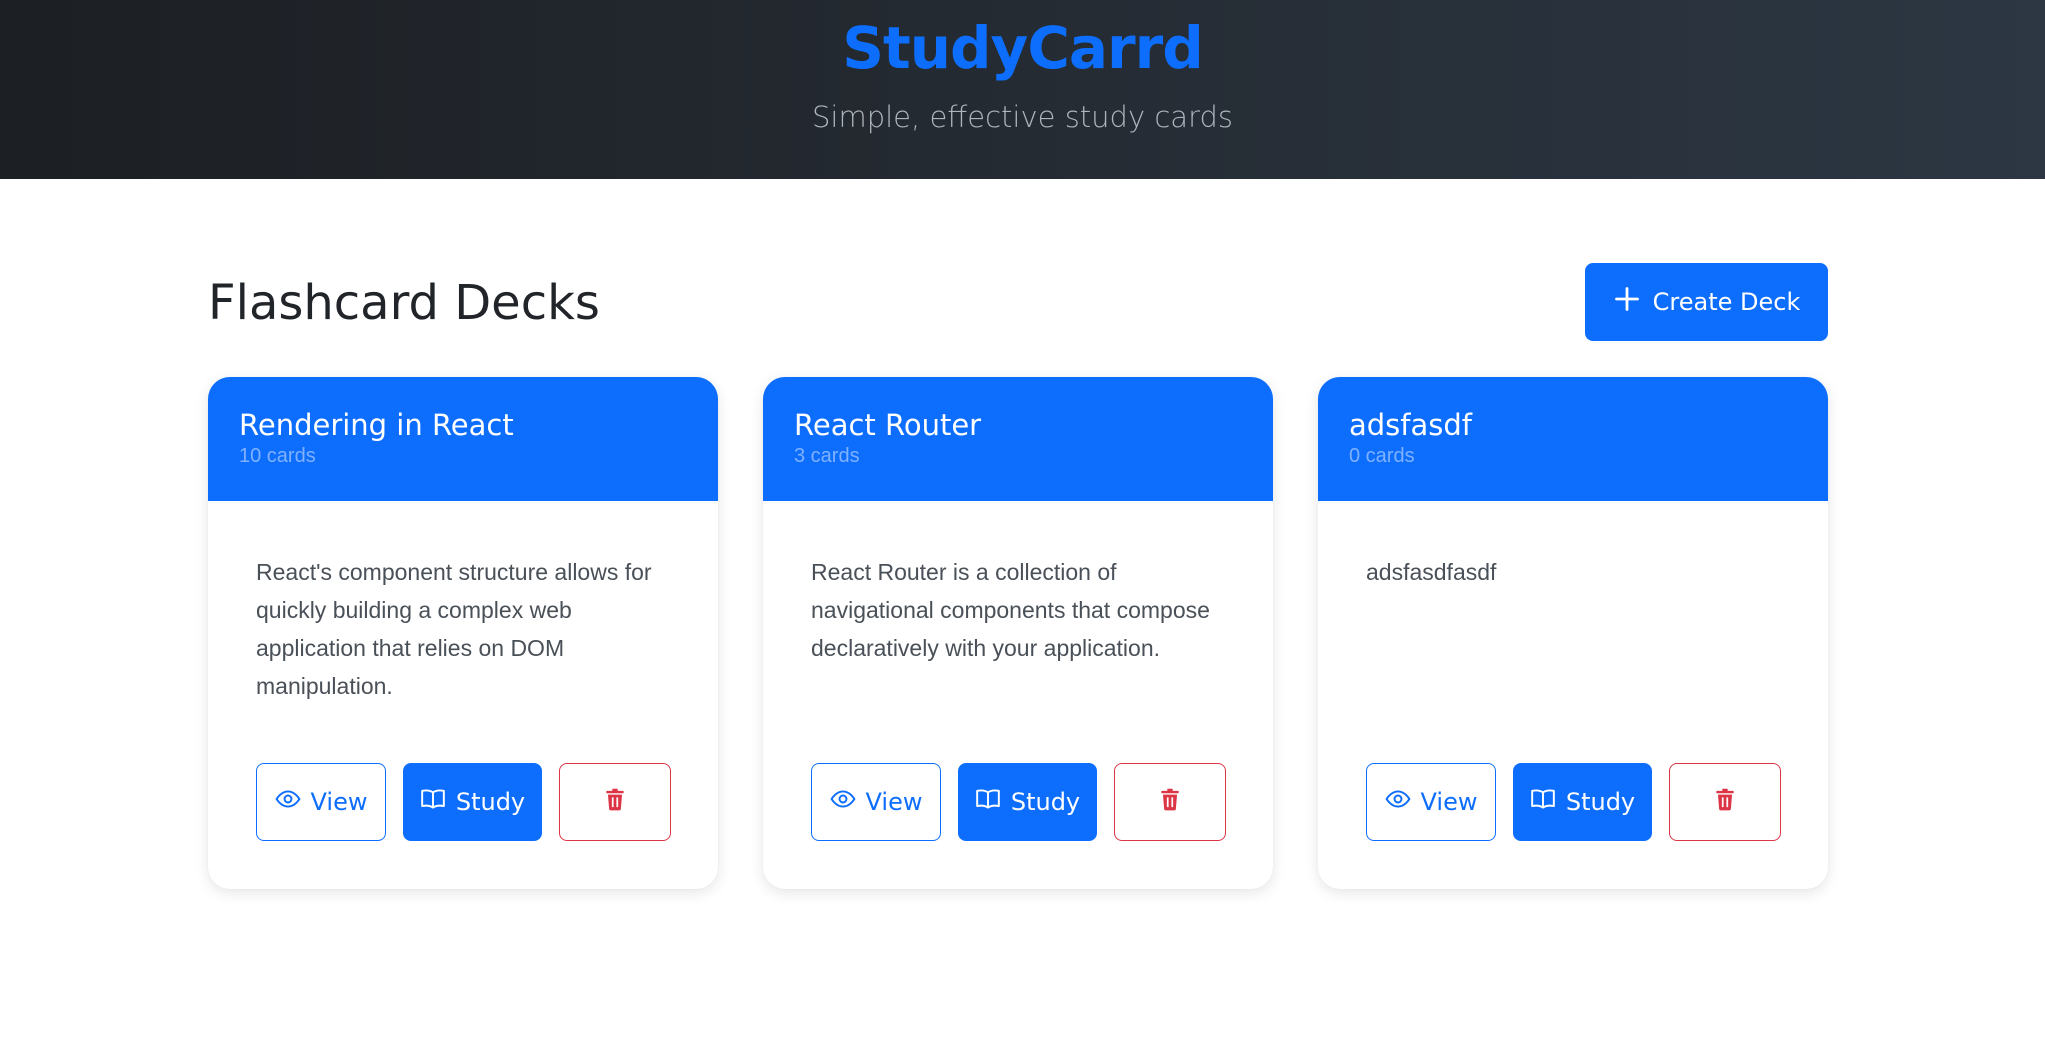 This screenshot has width=2045, height=1058. I want to click on deck-card-count: 10 cards, so click(277, 456).